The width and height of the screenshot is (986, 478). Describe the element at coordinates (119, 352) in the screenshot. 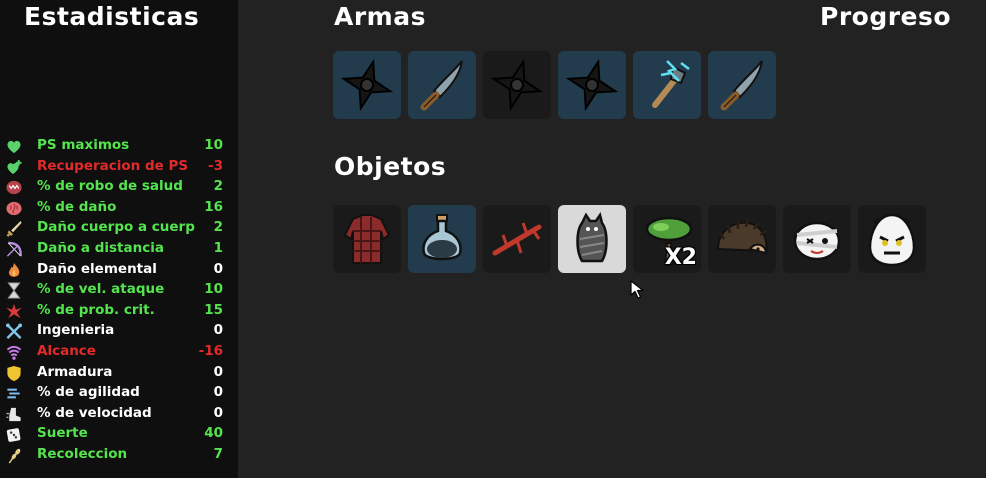

I see `stat-row: Alcance -16` at that location.